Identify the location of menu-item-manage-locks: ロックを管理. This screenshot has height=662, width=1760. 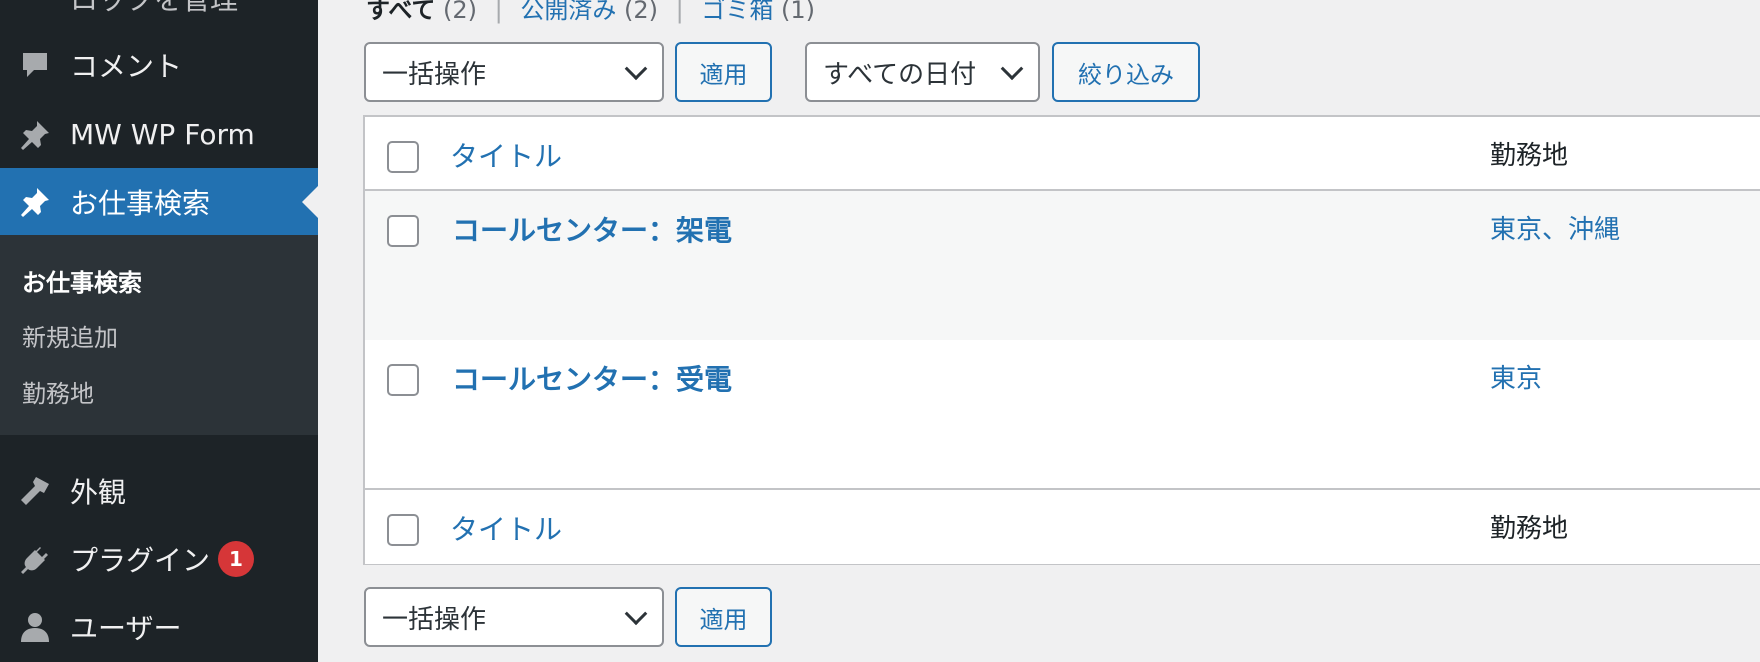
(159, 9).